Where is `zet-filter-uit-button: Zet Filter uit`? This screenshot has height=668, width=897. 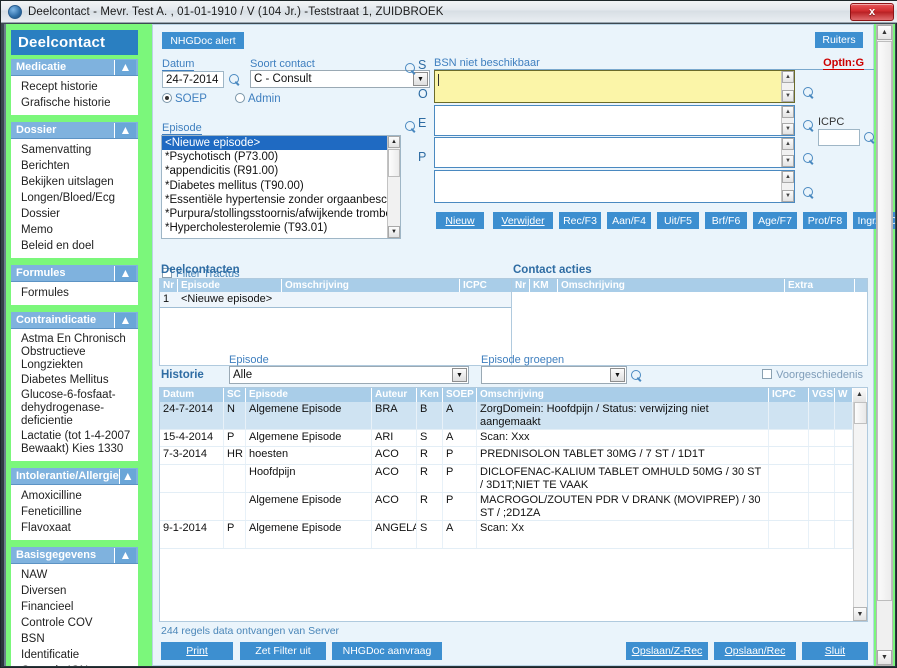 zet-filter-uit-button: Zet Filter uit is located at coordinates (283, 651).